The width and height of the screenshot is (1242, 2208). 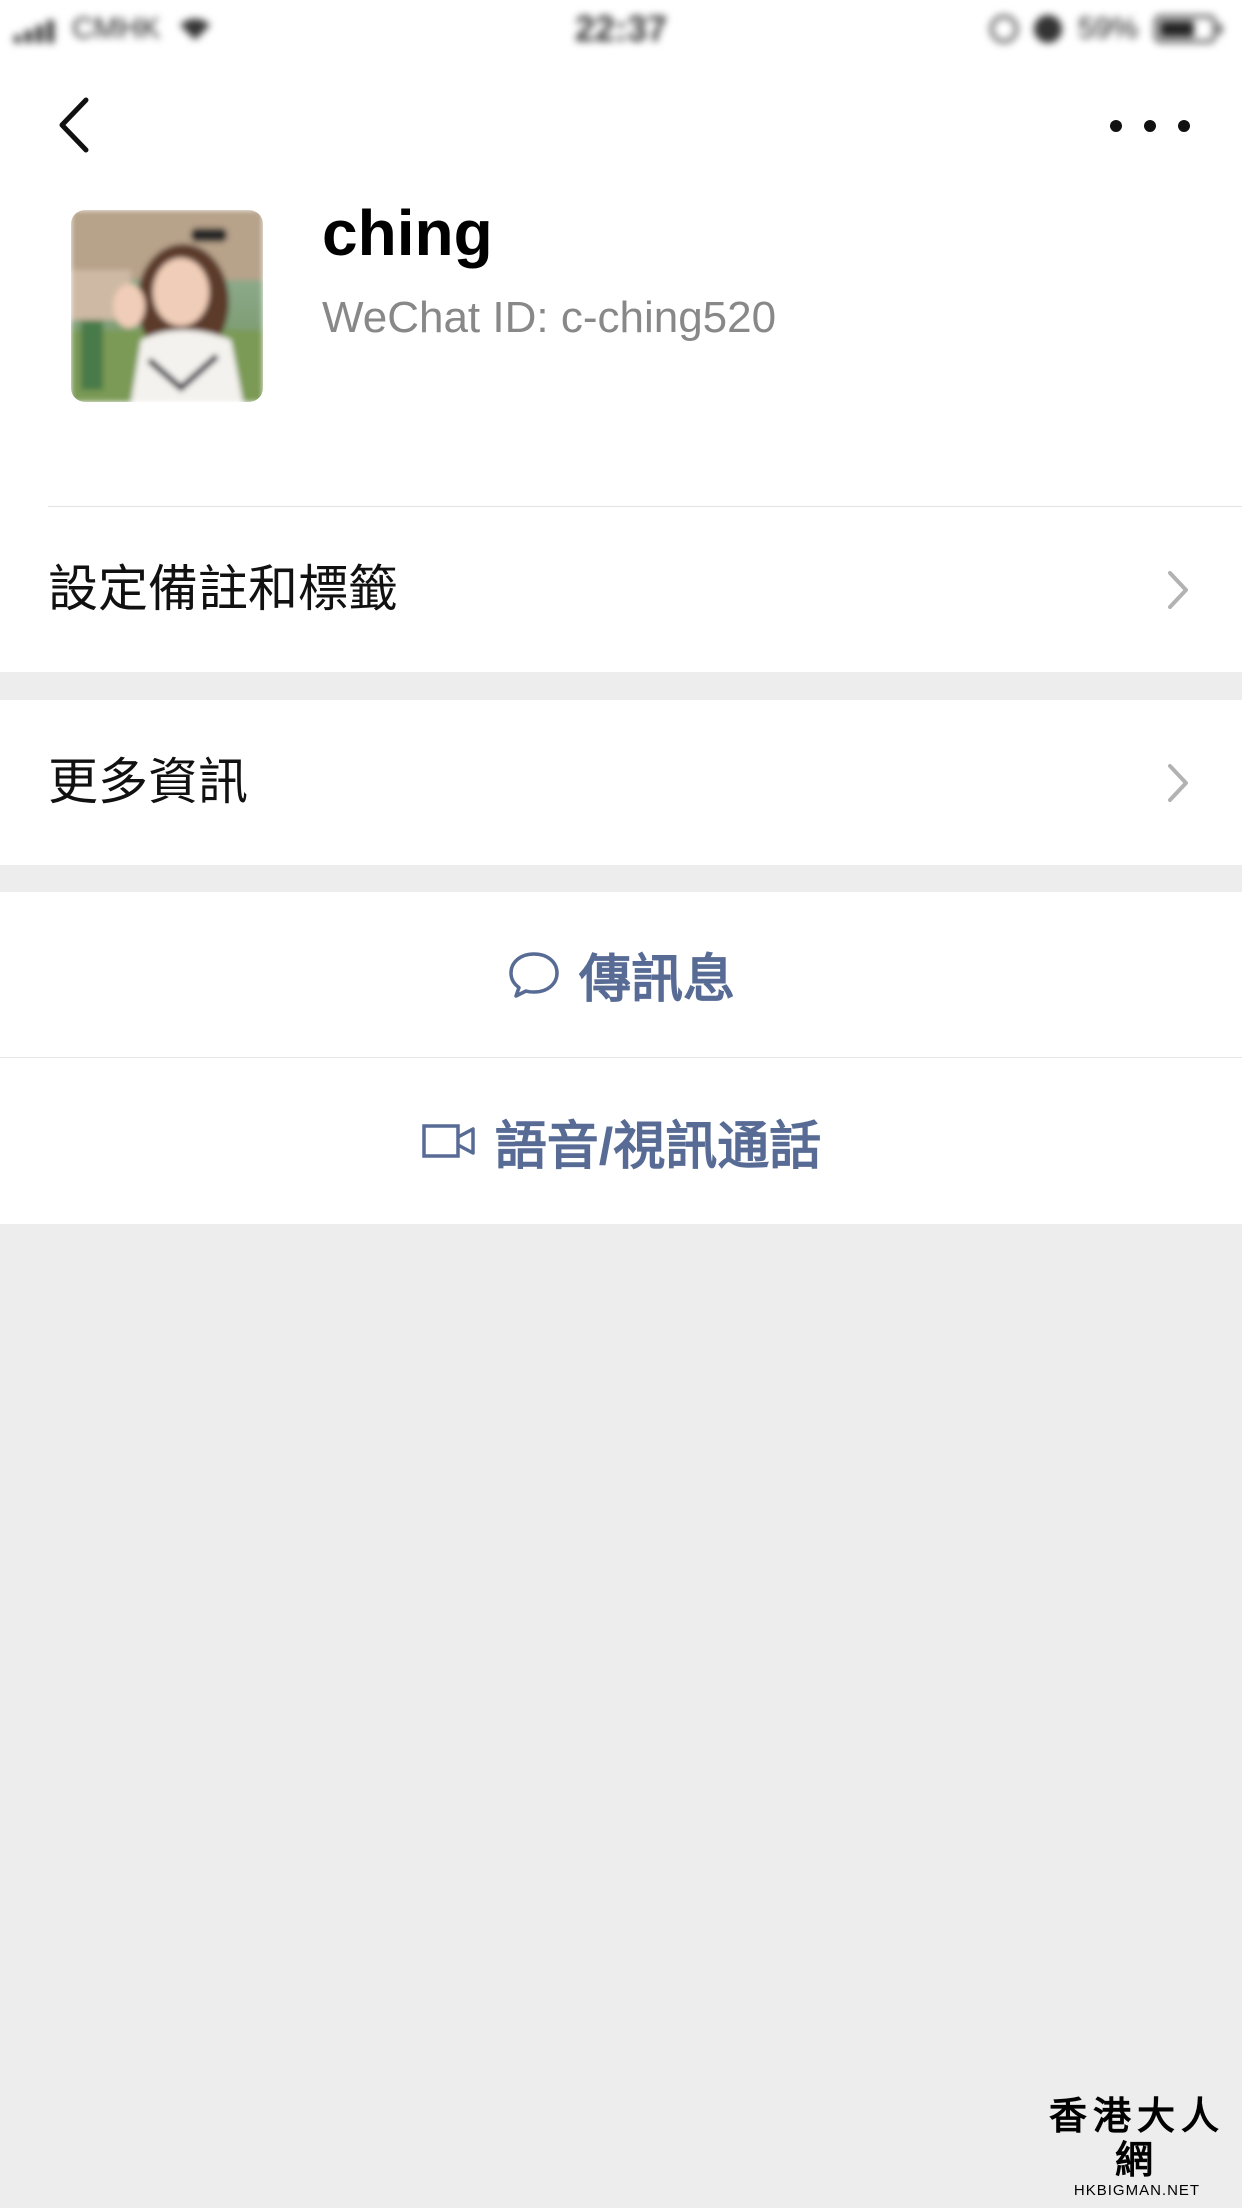 I want to click on voice-video-call-button: 語音/視訊通話, so click(x=621, y=1141).